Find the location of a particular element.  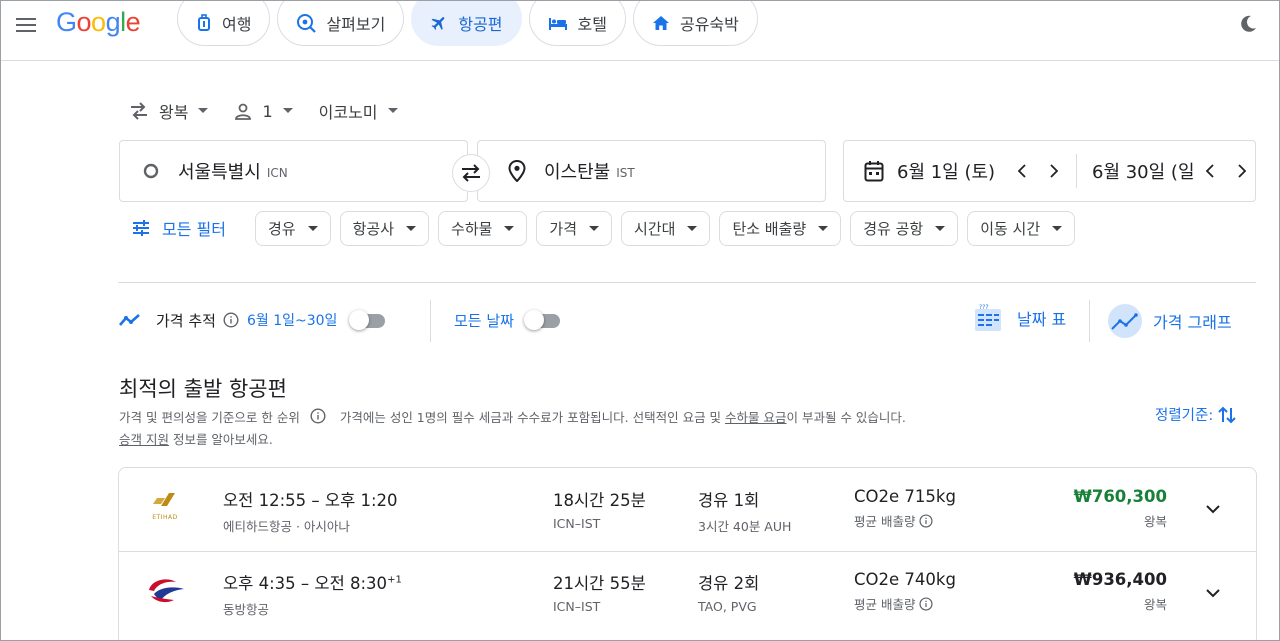

top-bar: Google 여행 살펴보기 항공편 호텔 공유숙박 is located at coordinates (640, 31).